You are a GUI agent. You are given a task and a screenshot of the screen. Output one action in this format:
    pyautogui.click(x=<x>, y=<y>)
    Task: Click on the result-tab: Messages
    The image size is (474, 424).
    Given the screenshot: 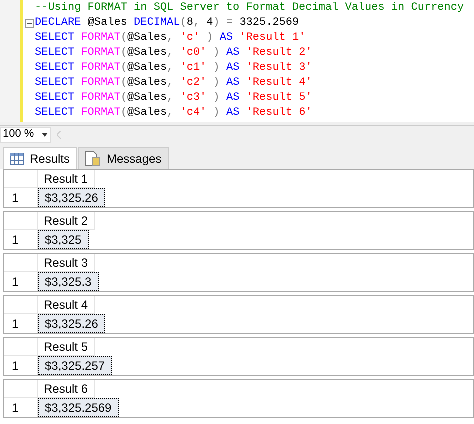 What is the action you would take?
    pyautogui.click(x=123, y=158)
    